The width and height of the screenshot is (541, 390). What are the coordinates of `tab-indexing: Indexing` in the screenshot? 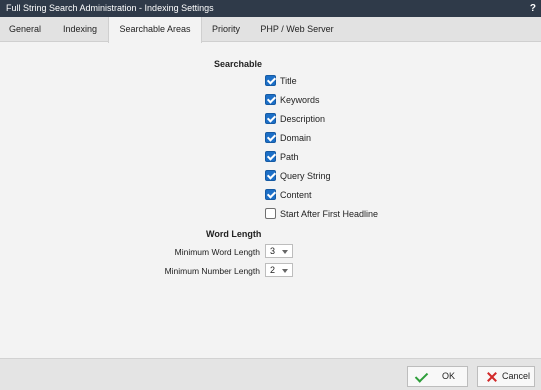 It's located at (80, 29).